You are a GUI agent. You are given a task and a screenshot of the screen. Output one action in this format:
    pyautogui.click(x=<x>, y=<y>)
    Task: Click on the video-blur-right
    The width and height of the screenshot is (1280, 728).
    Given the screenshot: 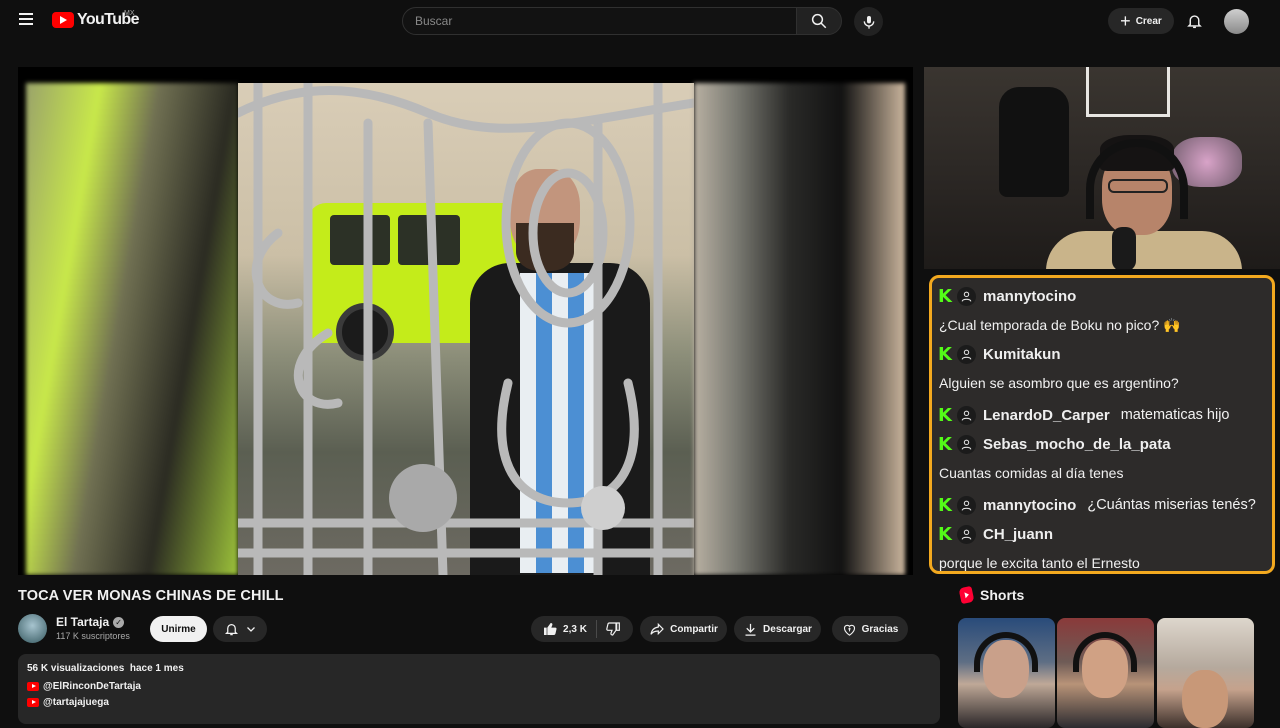 What is the action you would take?
    pyautogui.click(x=799, y=329)
    